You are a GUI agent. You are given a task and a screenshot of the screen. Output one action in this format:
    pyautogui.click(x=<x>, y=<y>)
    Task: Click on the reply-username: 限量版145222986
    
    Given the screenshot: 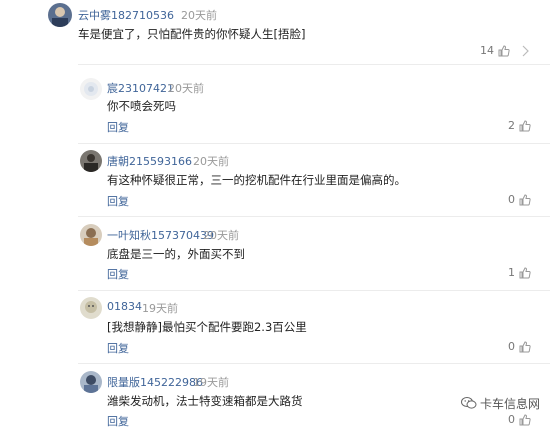 What is the action you would take?
    pyautogui.click(x=155, y=382)
    